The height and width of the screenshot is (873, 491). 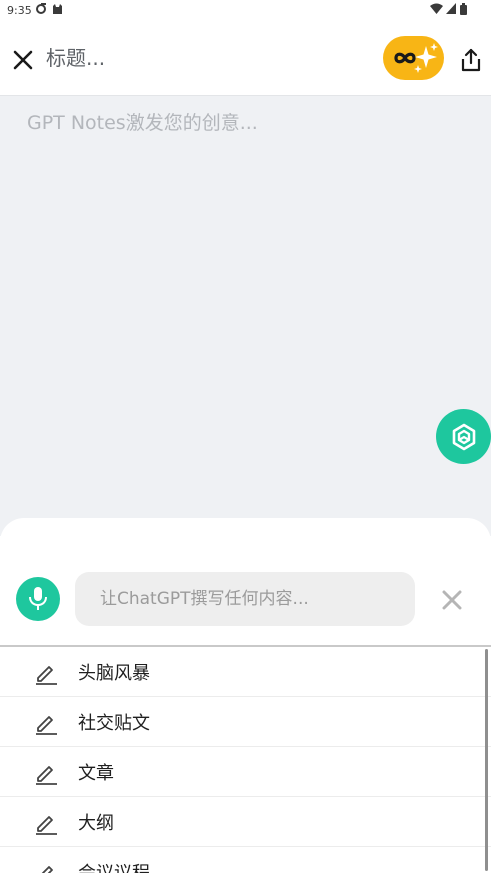 What do you see at coordinates (451, 10) in the screenshot?
I see `signal-icon` at bounding box center [451, 10].